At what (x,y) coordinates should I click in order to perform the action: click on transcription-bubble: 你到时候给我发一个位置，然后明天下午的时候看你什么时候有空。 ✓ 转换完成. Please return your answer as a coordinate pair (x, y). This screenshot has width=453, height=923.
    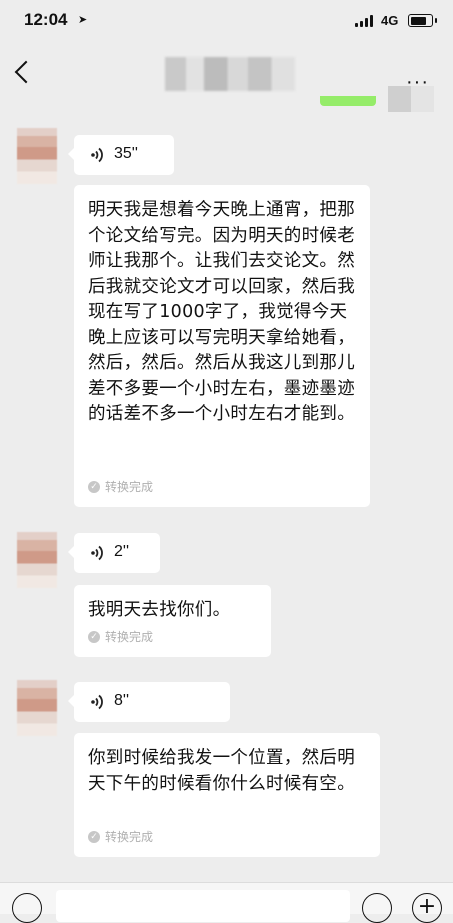
    Looking at the image, I should click on (227, 795).